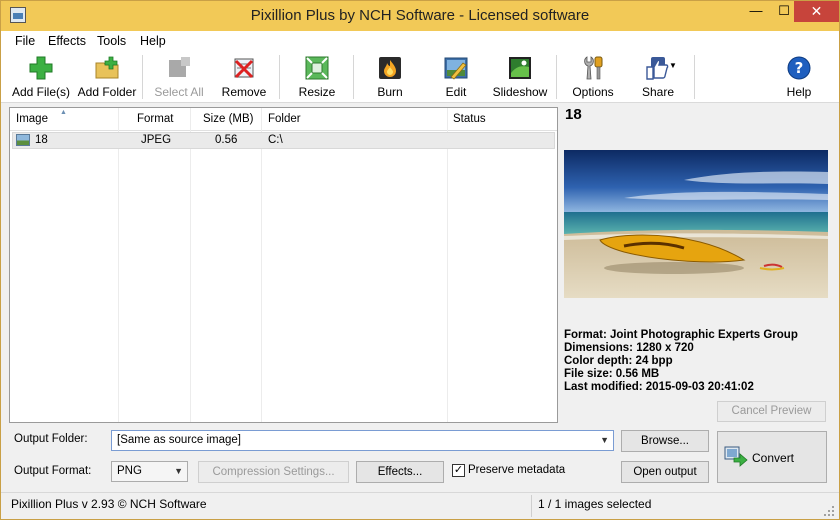 Image resolution: width=840 pixels, height=520 pixels. What do you see at coordinates (756, 11) in the screenshot?
I see `minimize-button: —` at bounding box center [756, 11].